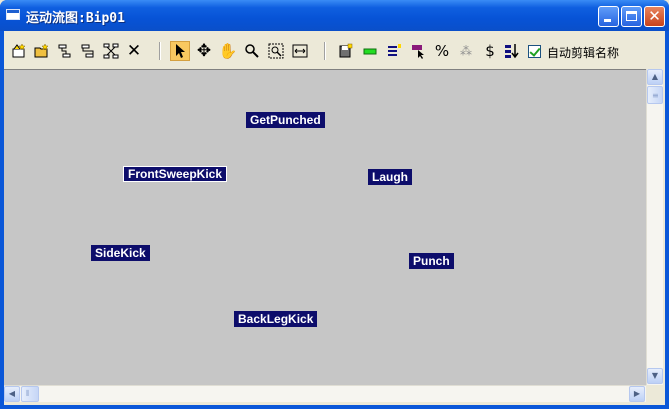 This screenshot has height=409, width=669. Describe the element at coordinates (300, 51) in the screenshot. I see `zoom-extents-icon` at that location.